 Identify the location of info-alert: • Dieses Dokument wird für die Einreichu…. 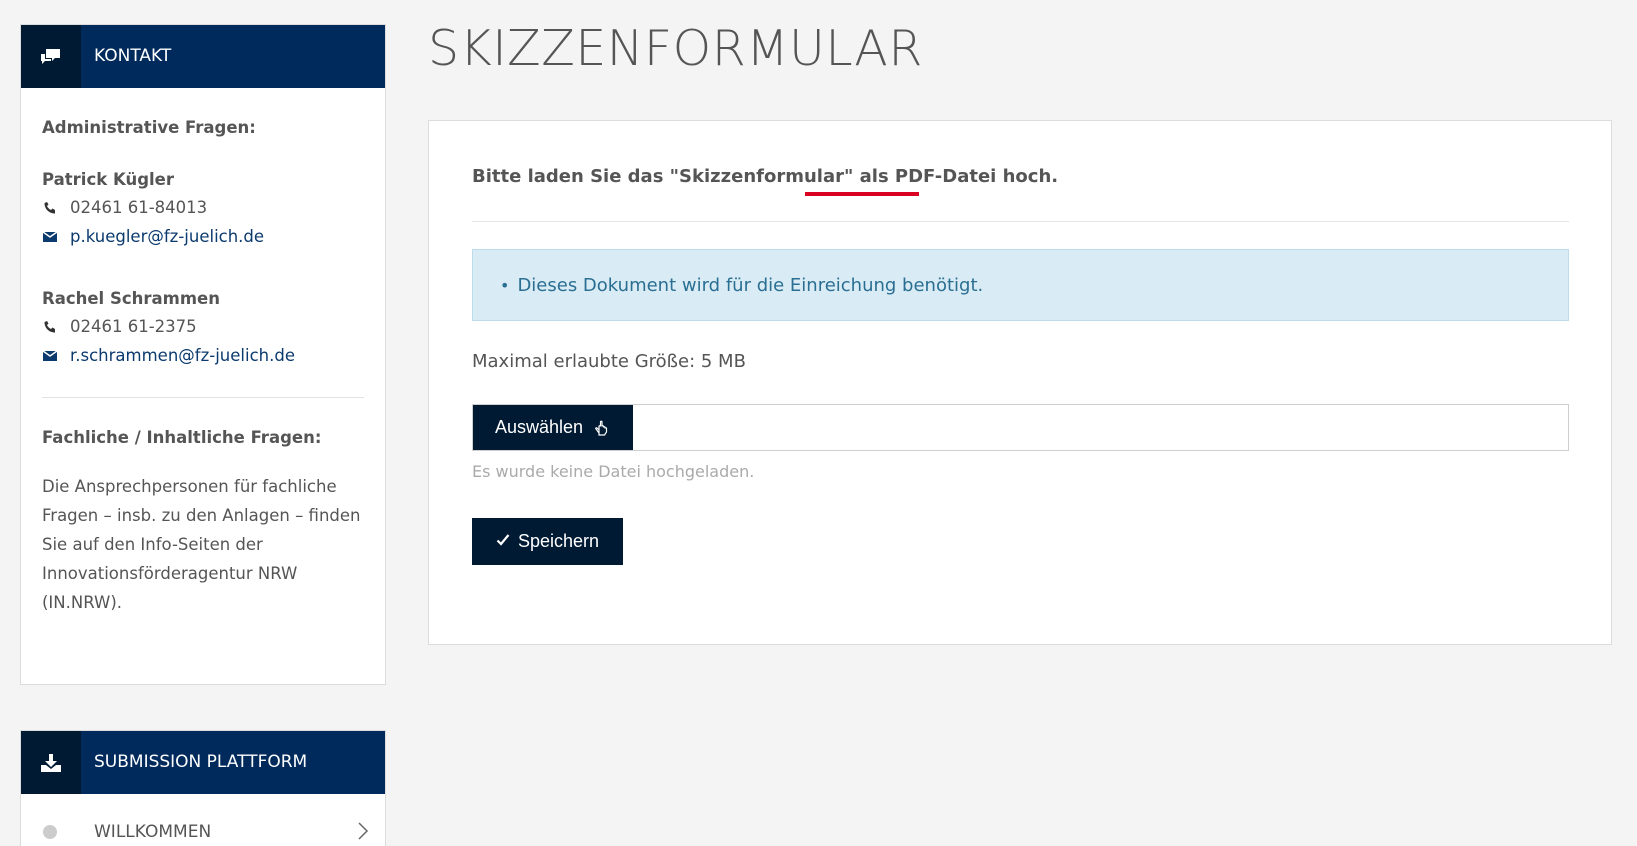
(1020, 285).